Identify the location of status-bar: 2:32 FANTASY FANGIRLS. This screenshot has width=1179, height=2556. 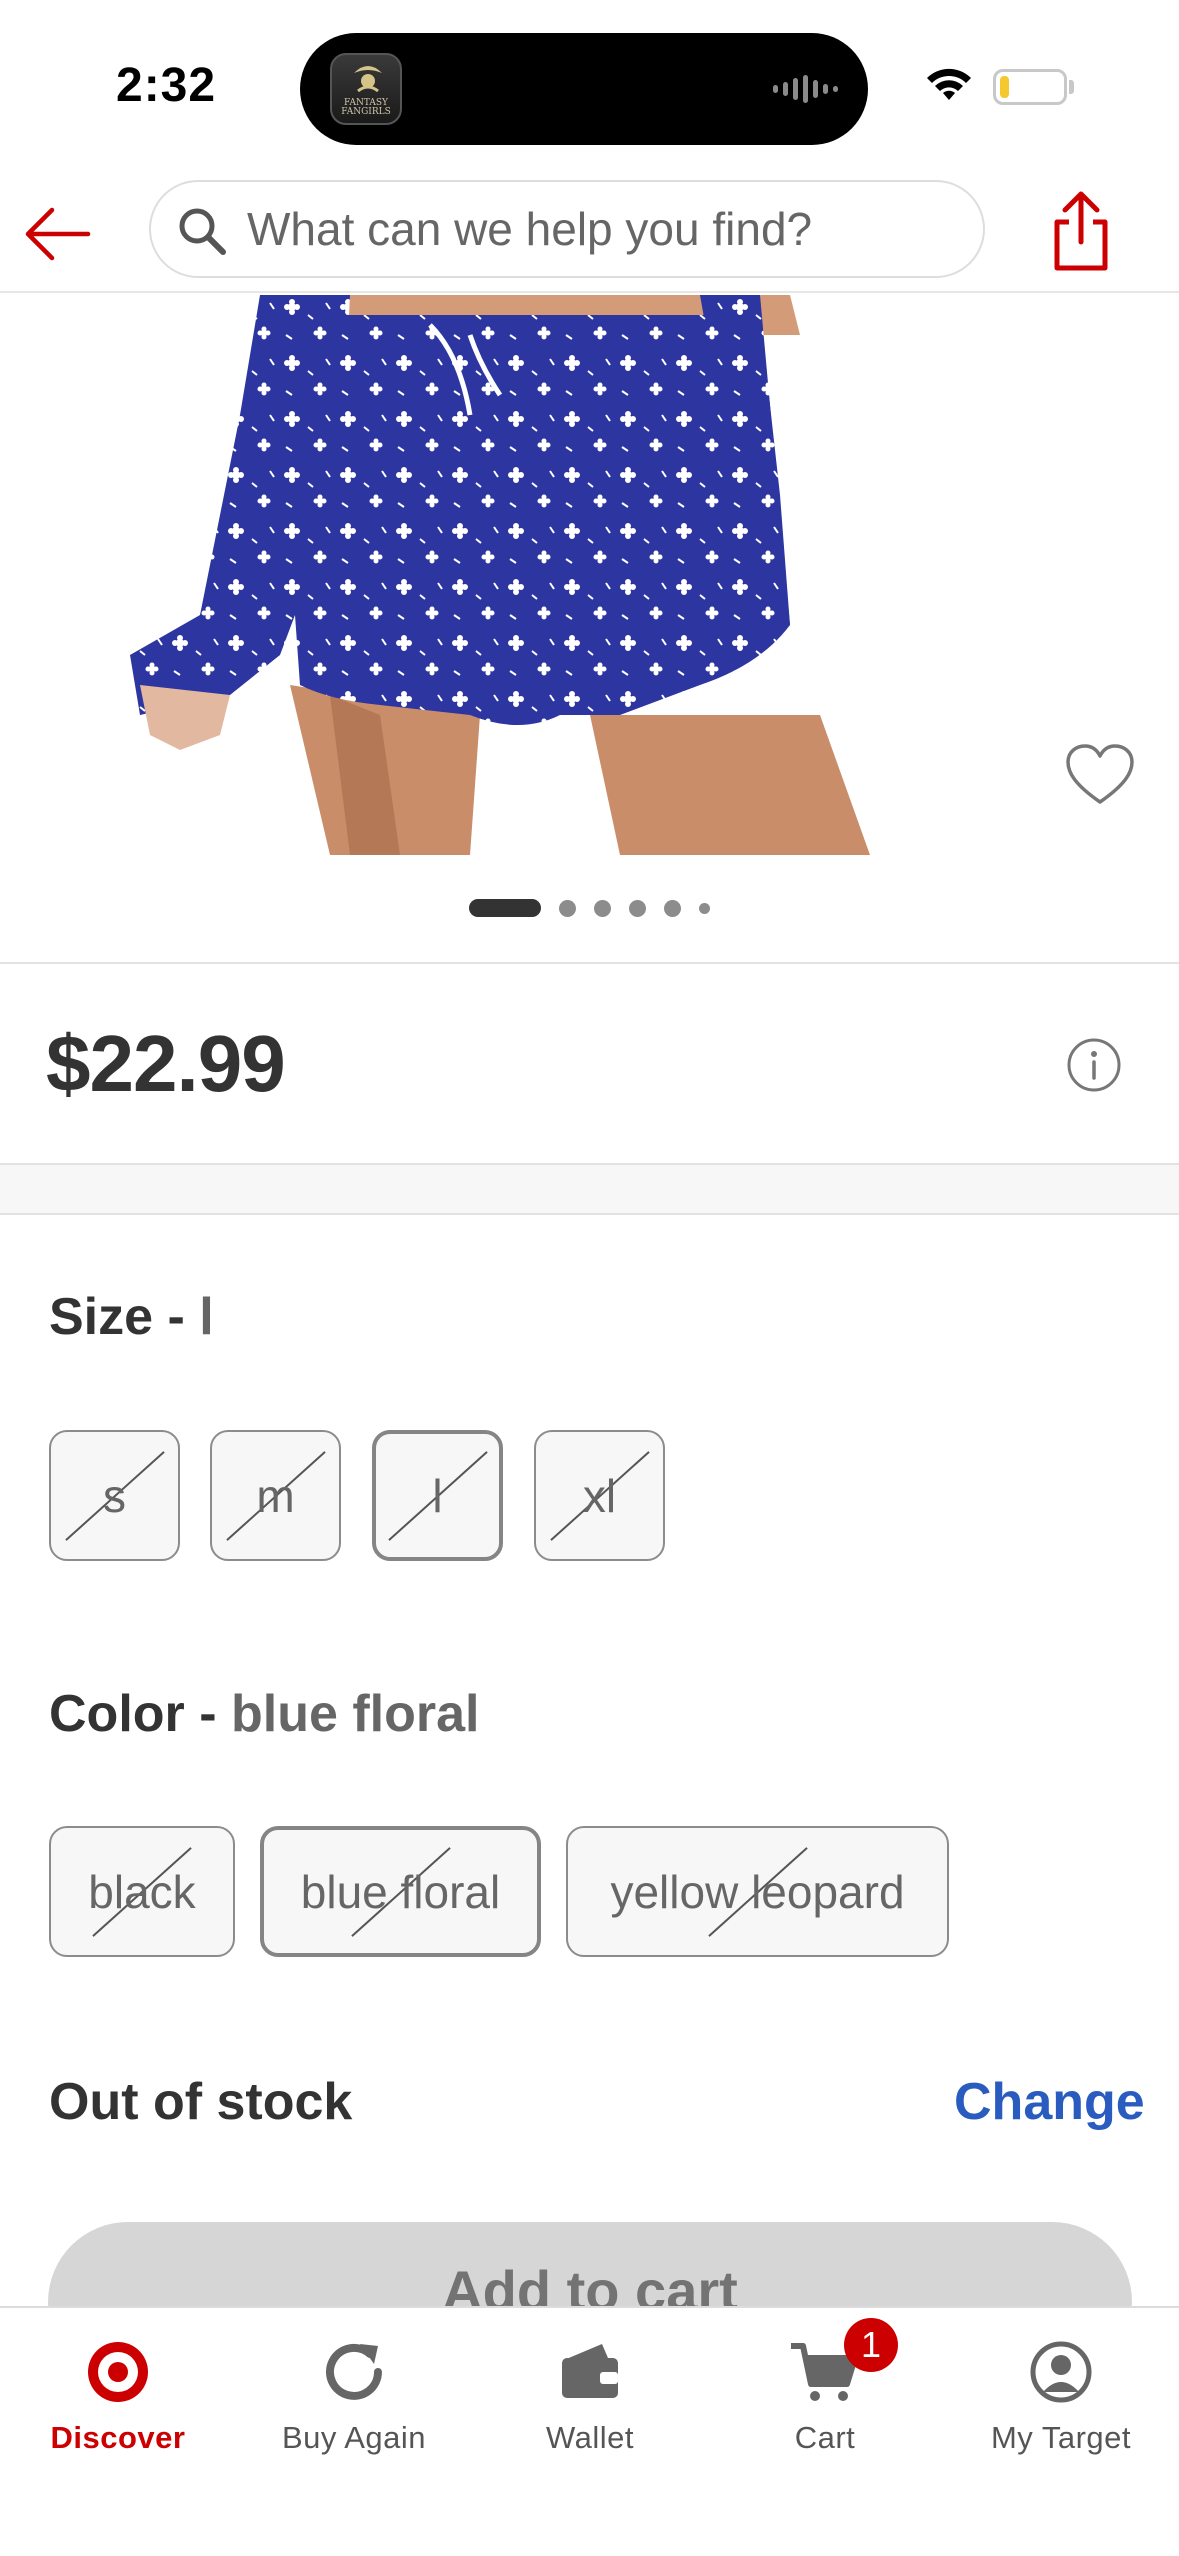
(589, 85).